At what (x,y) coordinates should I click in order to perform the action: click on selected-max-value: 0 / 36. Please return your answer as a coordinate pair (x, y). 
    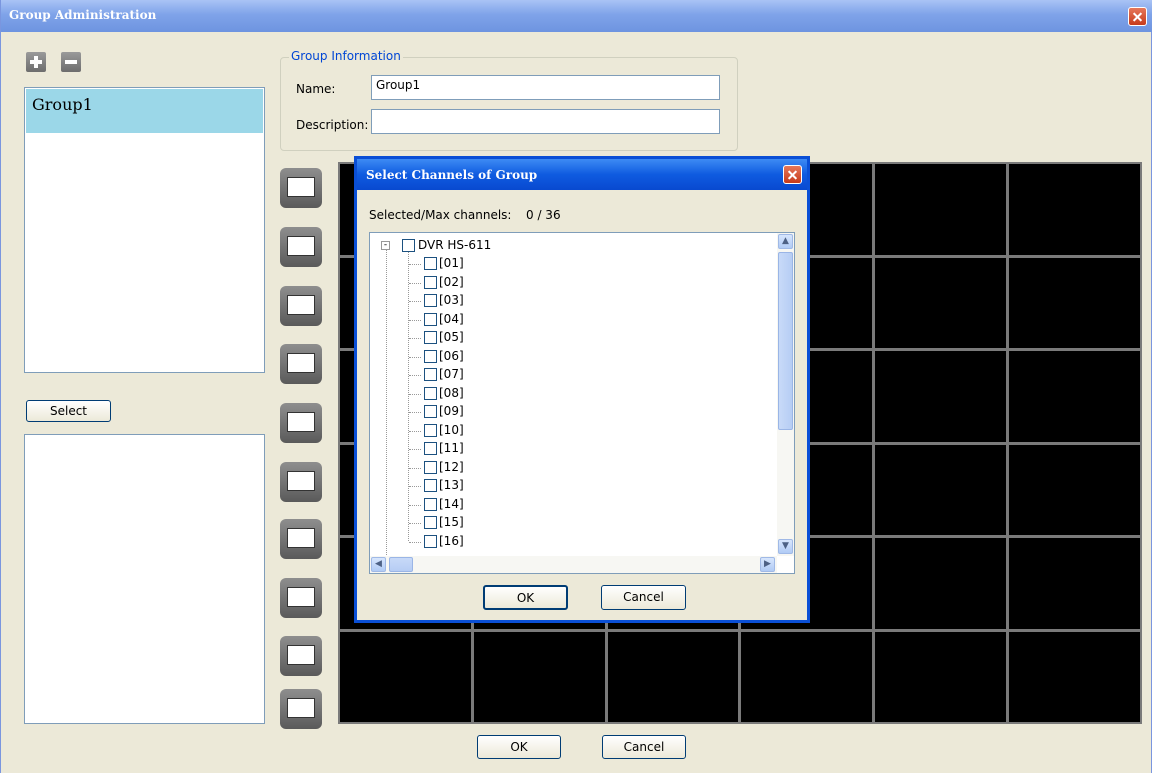
    Looking at the image, I should click on (543, 215).